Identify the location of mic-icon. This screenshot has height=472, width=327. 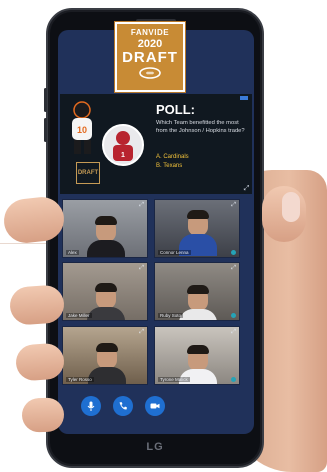
(91, 406).